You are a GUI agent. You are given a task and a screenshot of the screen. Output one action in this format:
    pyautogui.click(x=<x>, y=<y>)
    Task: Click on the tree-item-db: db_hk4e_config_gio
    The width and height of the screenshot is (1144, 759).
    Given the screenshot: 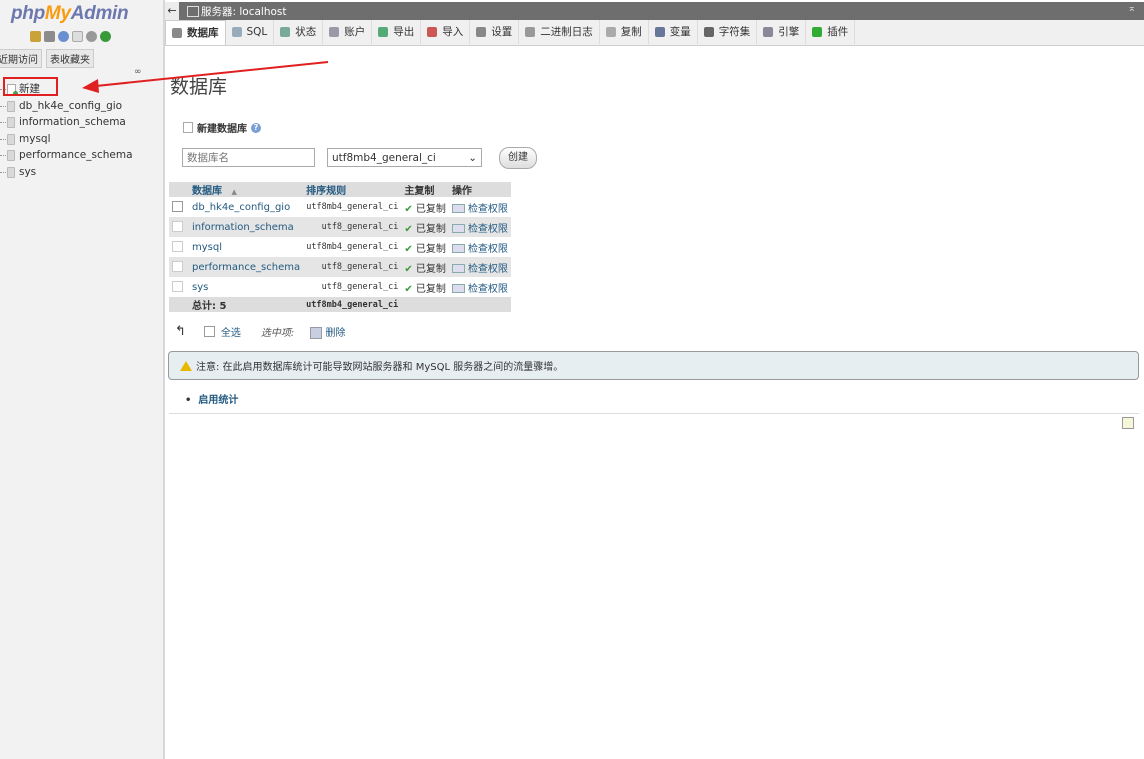 What is the action you would take?
    pyautogui.click(x=80, y=106)
    